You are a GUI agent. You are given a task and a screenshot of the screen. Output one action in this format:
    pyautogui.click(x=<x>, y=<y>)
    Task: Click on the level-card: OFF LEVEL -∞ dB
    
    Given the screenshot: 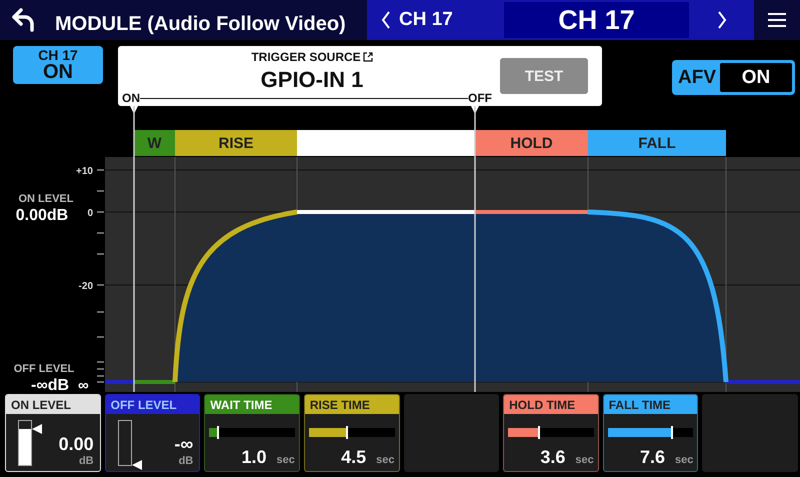 What is the action you would take?
    pyautogui.click(x=152, y=433)
    